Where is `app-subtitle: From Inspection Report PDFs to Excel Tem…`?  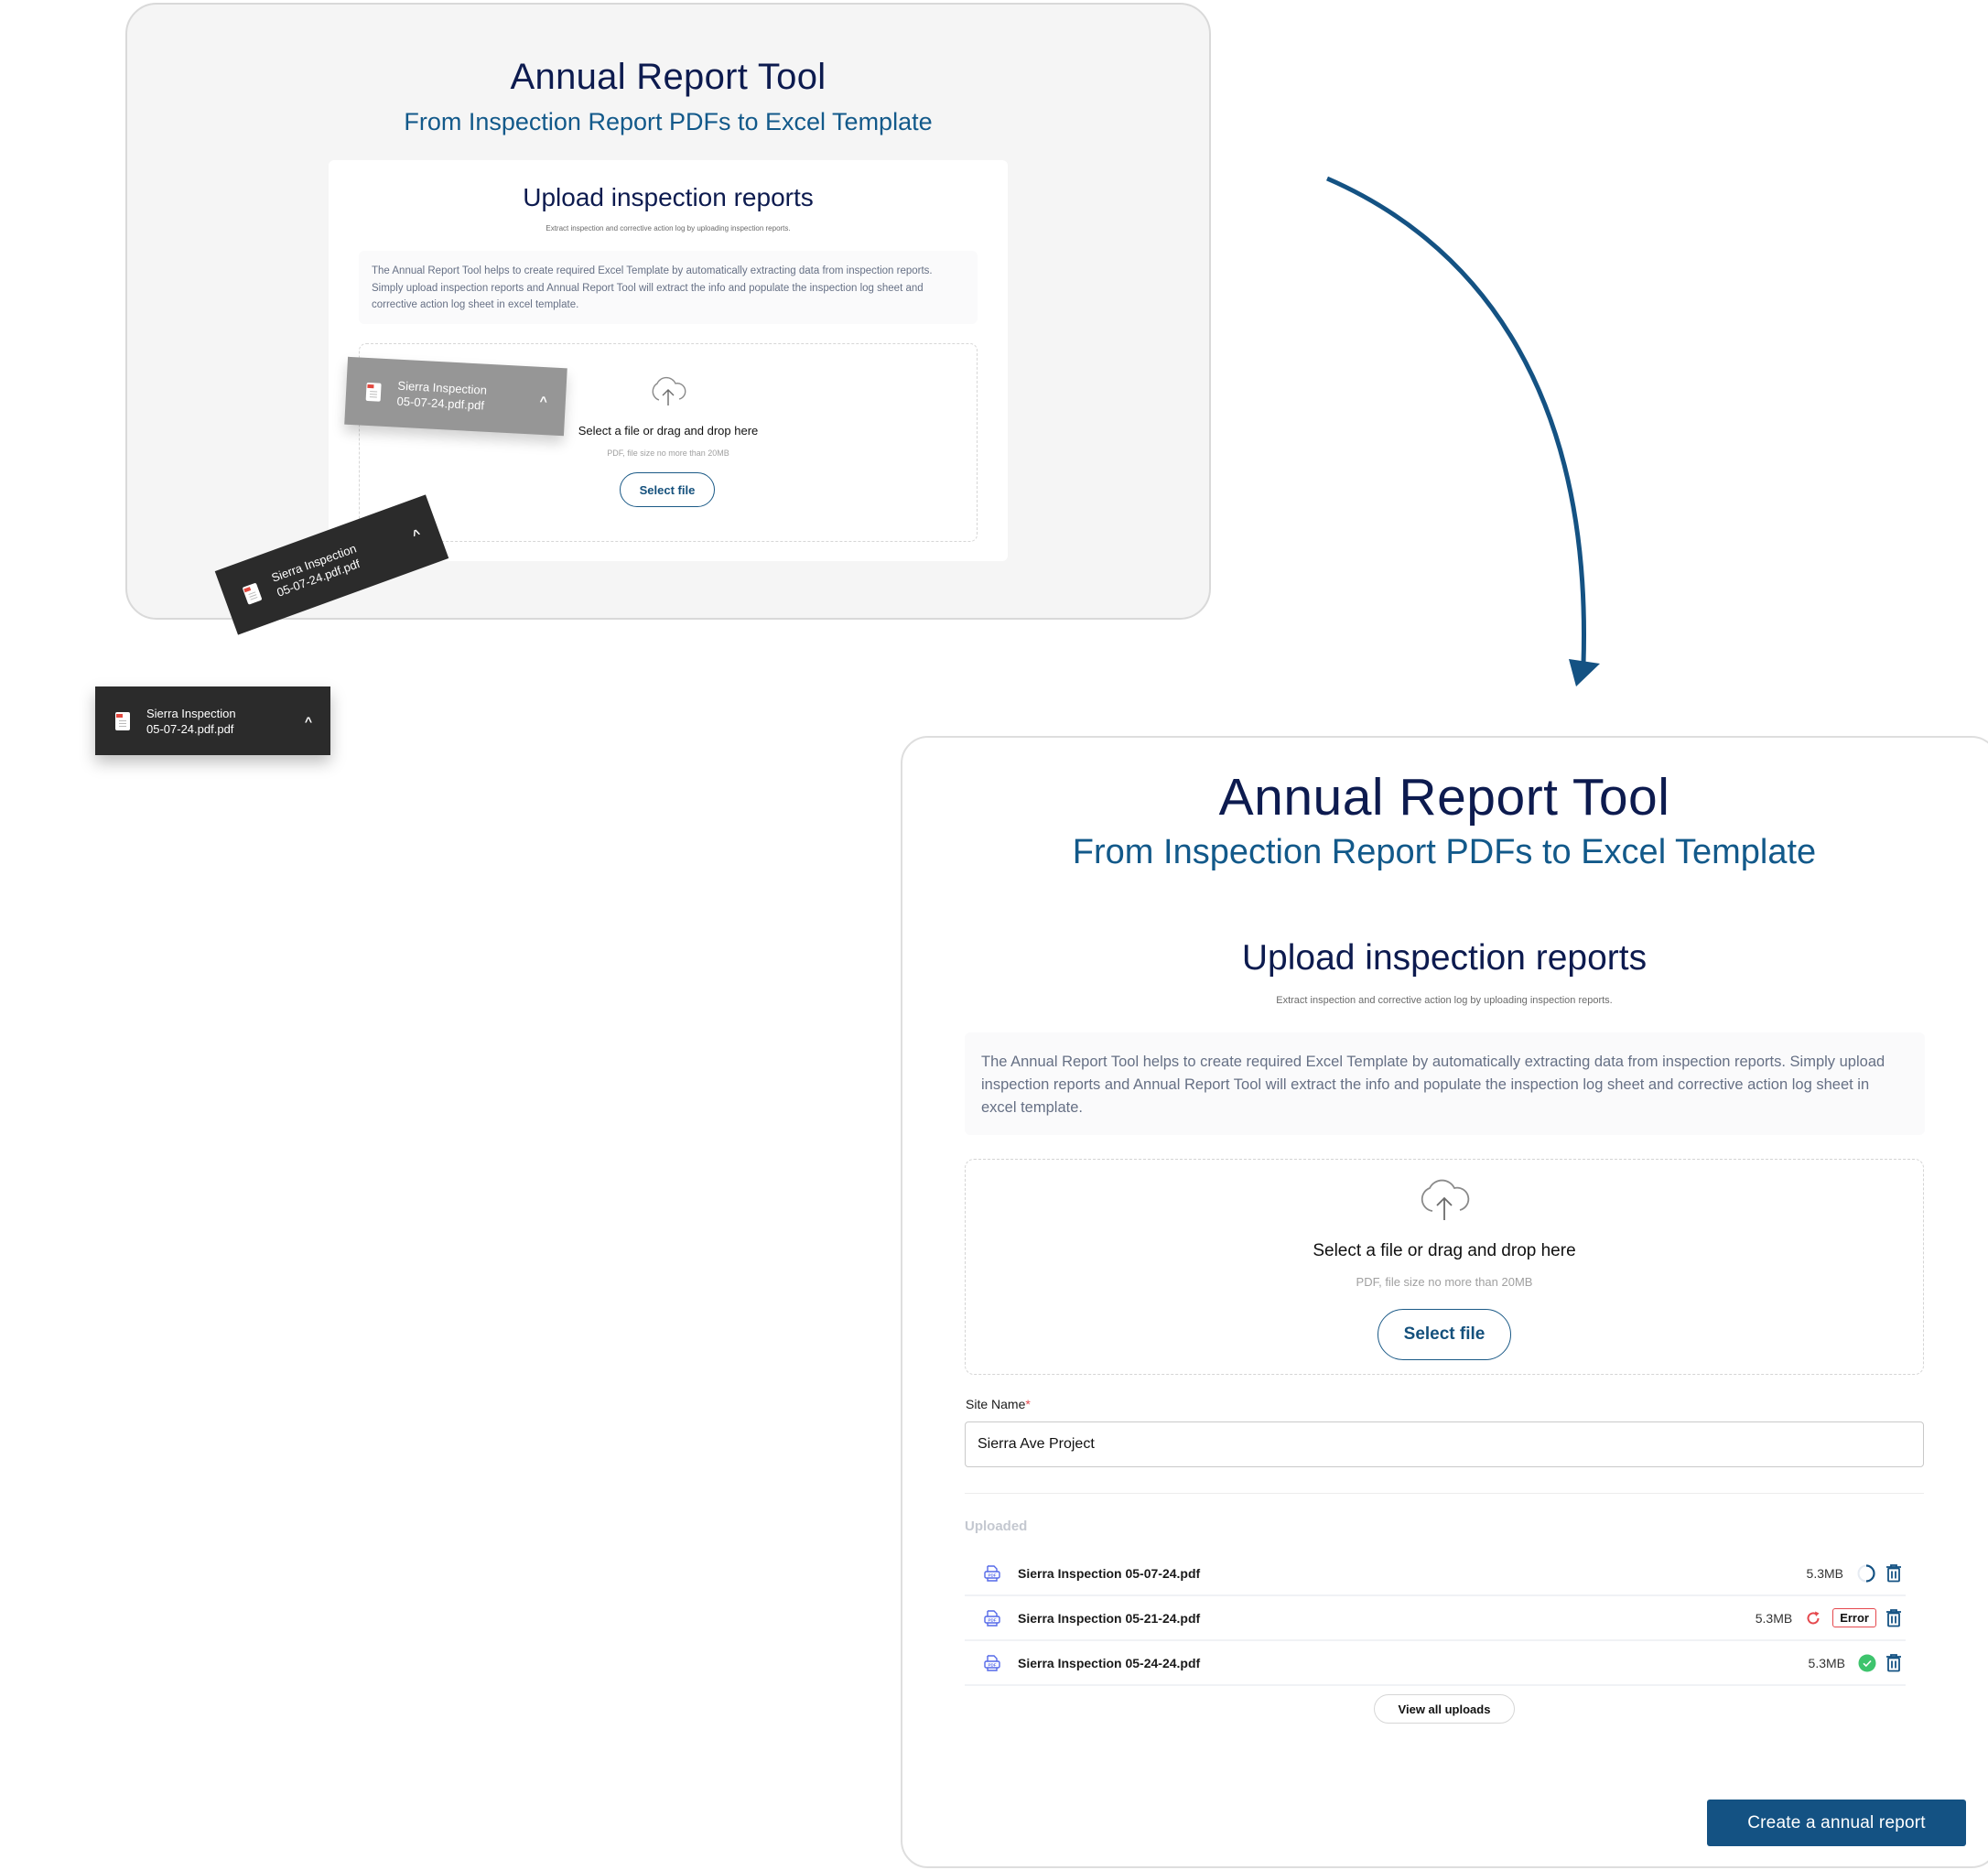 app-subtitle: From Inspection Report PDFs to Excel Tem… is located at coordinates (1444, 852).